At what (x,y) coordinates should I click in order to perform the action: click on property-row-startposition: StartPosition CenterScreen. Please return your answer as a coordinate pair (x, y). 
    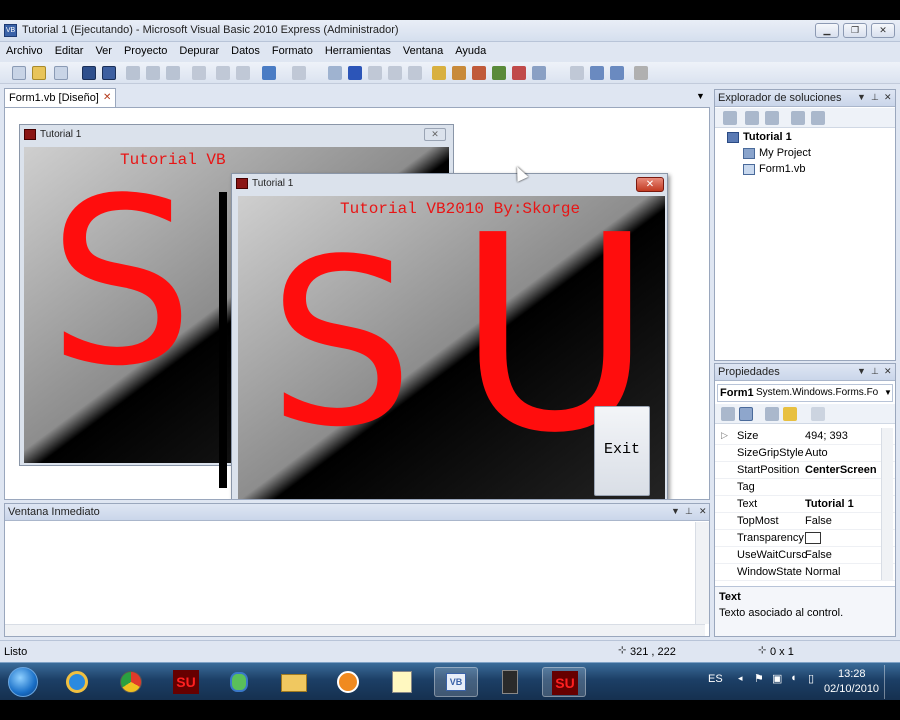
    Looking at the image, I should click on (805, 470).